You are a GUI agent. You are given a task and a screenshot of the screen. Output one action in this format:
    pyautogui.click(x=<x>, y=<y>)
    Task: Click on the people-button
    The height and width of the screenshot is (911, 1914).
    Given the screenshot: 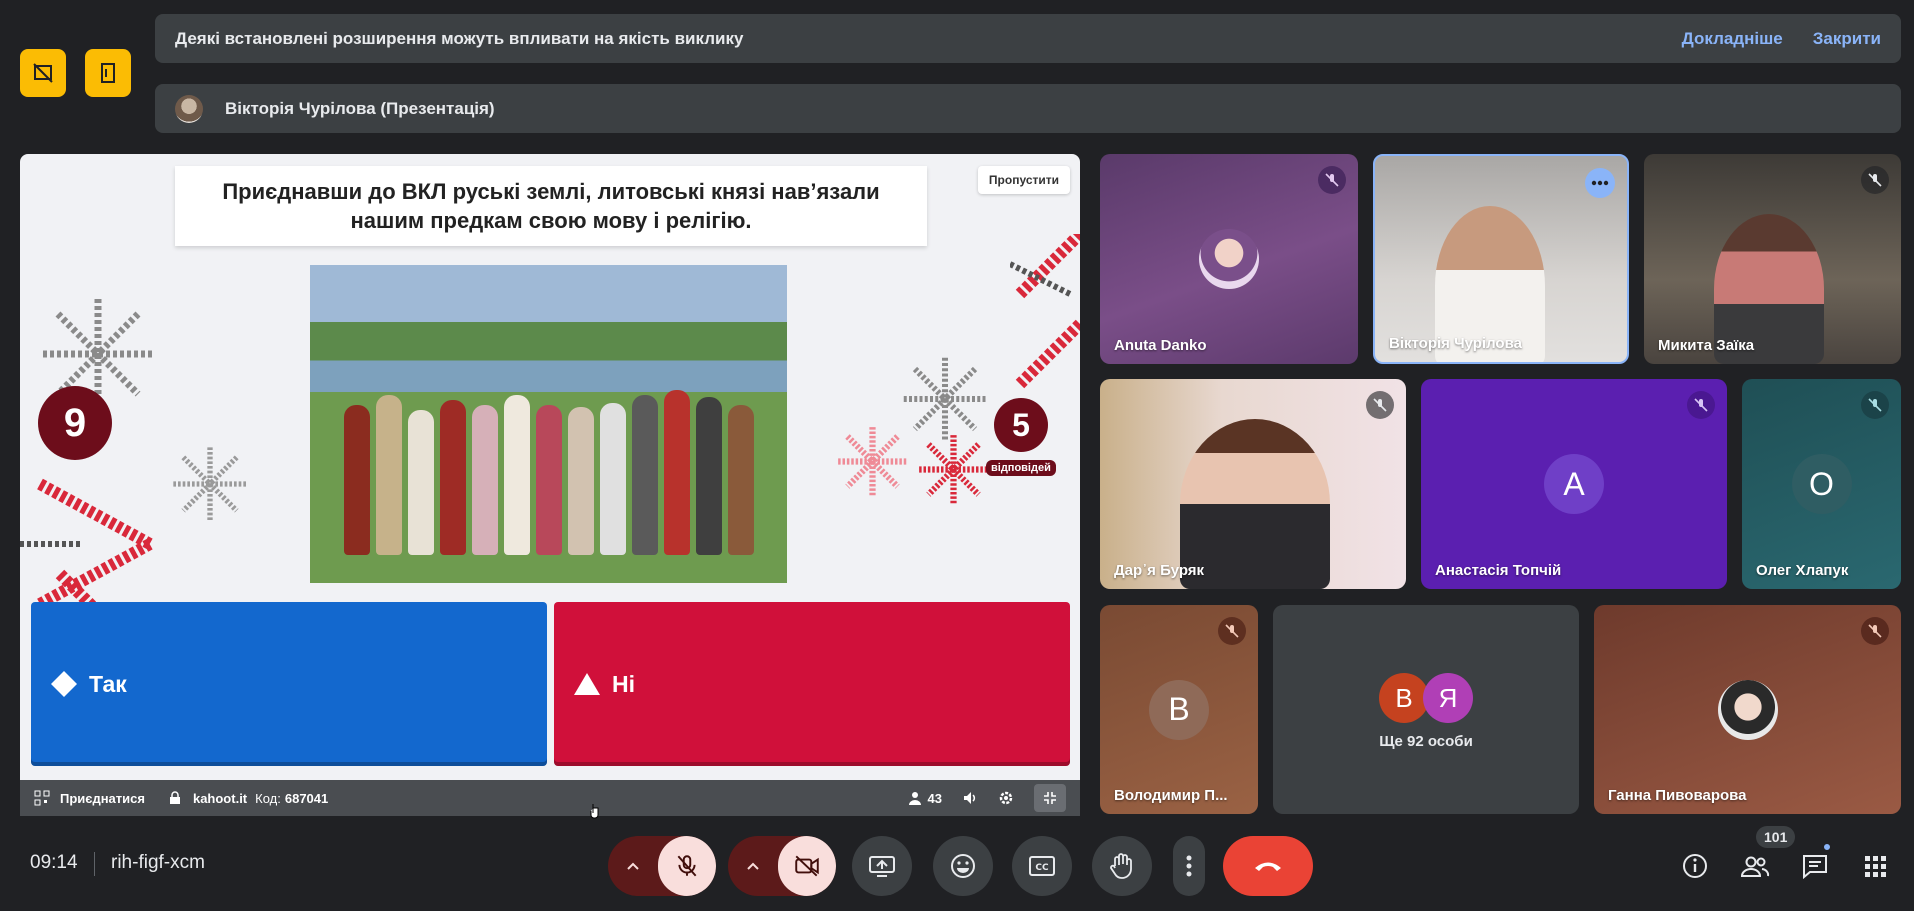 What is the action you would take?
    pyautogui.click(x=1755, y=866)
    